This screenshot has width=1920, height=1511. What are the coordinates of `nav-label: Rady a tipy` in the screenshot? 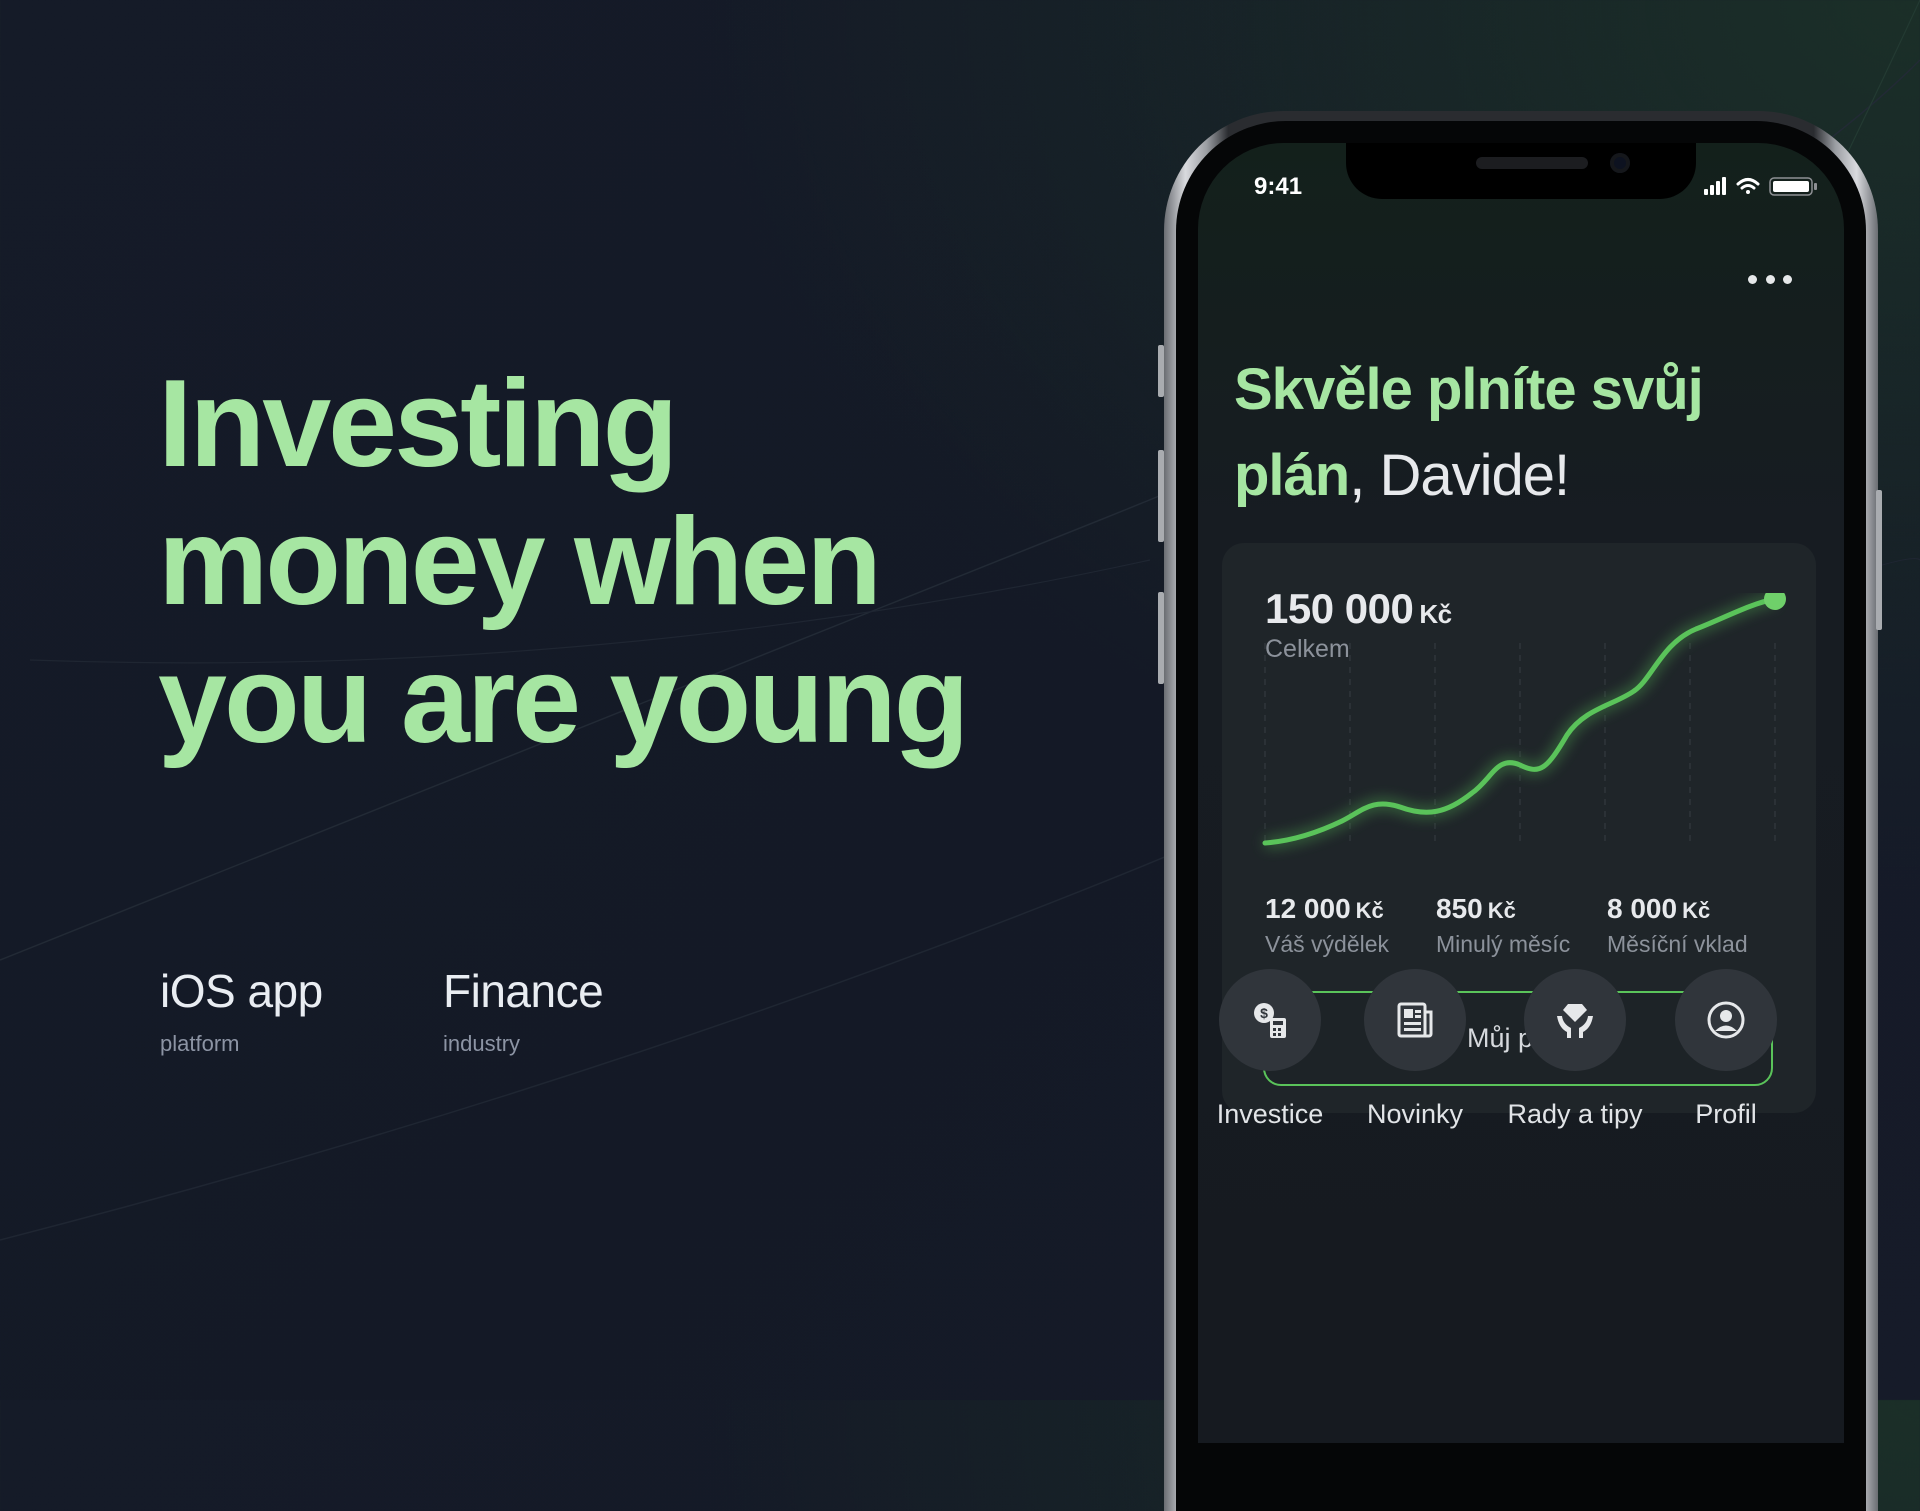 It's located at (1575, 1114).